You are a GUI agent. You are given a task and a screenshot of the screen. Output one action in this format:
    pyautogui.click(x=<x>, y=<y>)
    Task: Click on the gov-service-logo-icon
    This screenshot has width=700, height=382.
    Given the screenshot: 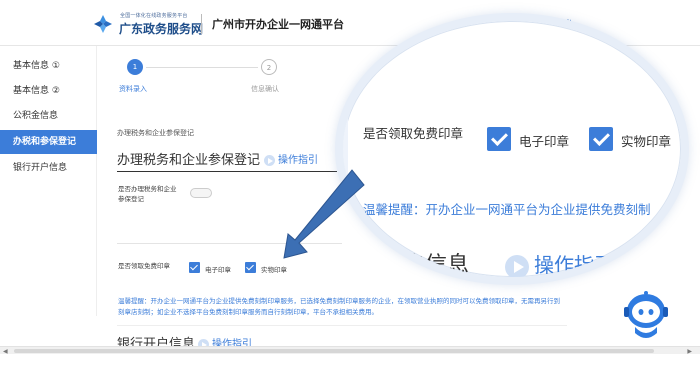 What is the action you would take?
    pyautogui.click(x=103, y=24)
    